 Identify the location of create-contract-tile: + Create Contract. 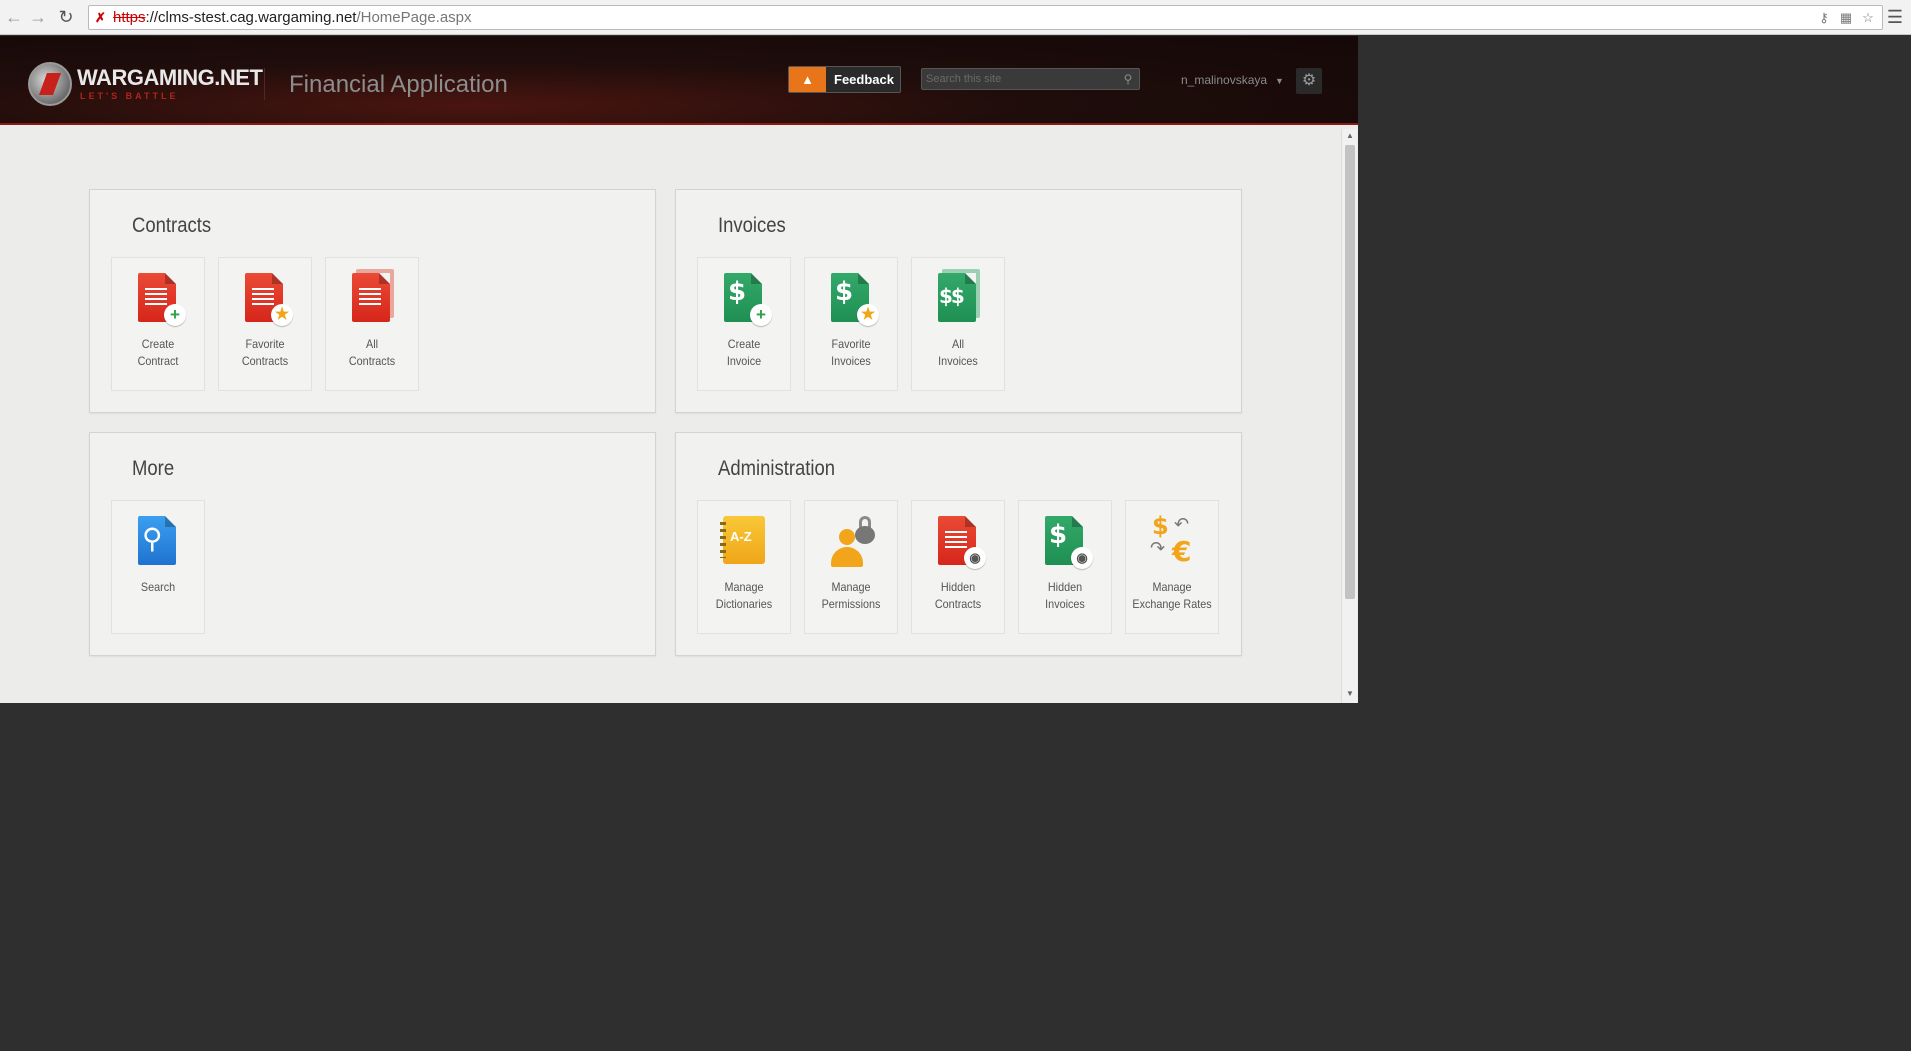
(158, 324).